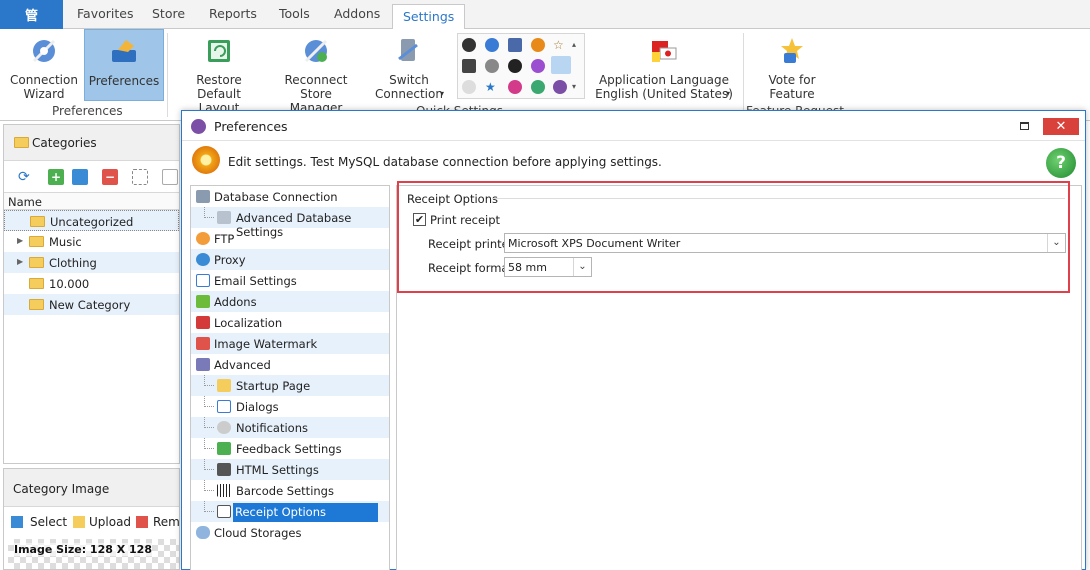  I want to click on nav-item-barcode-settings: Barcode Settings, so click(290, 490).